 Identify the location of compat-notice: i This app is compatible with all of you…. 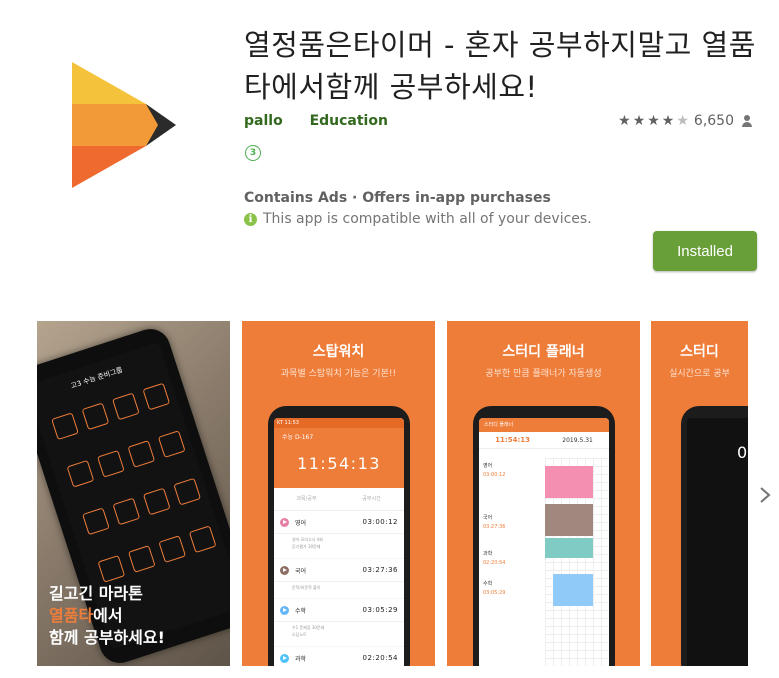
(418, 219).